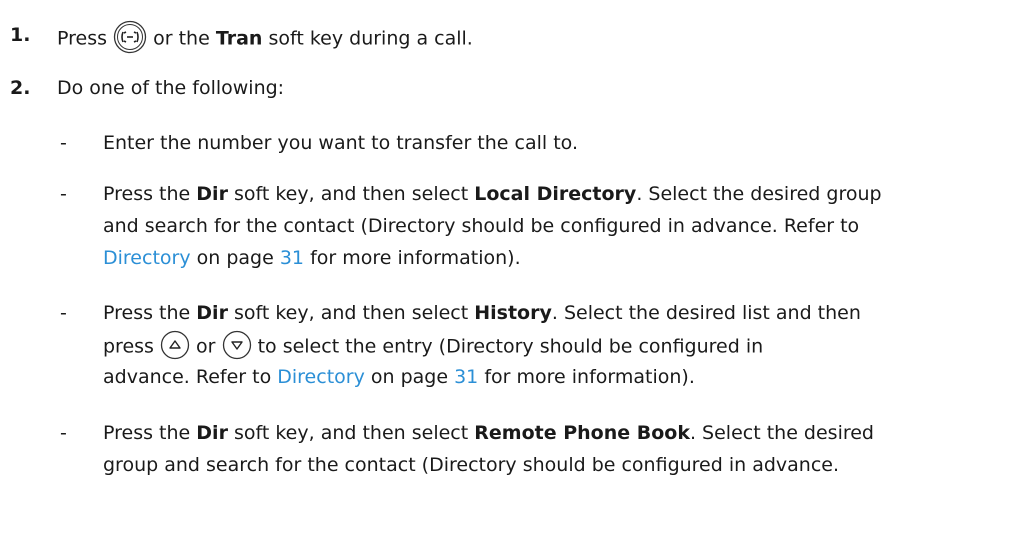 The height and width of the screenshot is (552, 1021). I want to click on down-arrow-key-icon, so click(237, 345).